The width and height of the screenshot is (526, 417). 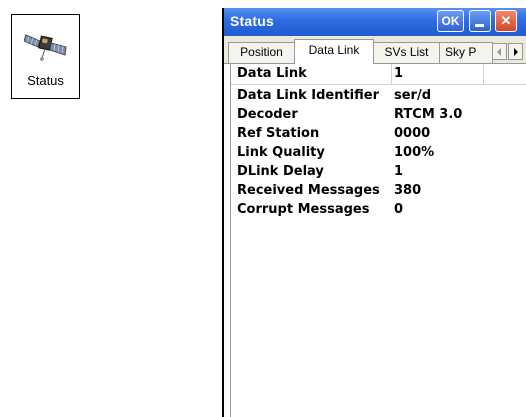 I want to click on satellite-icon, so click(x=45, y=47).